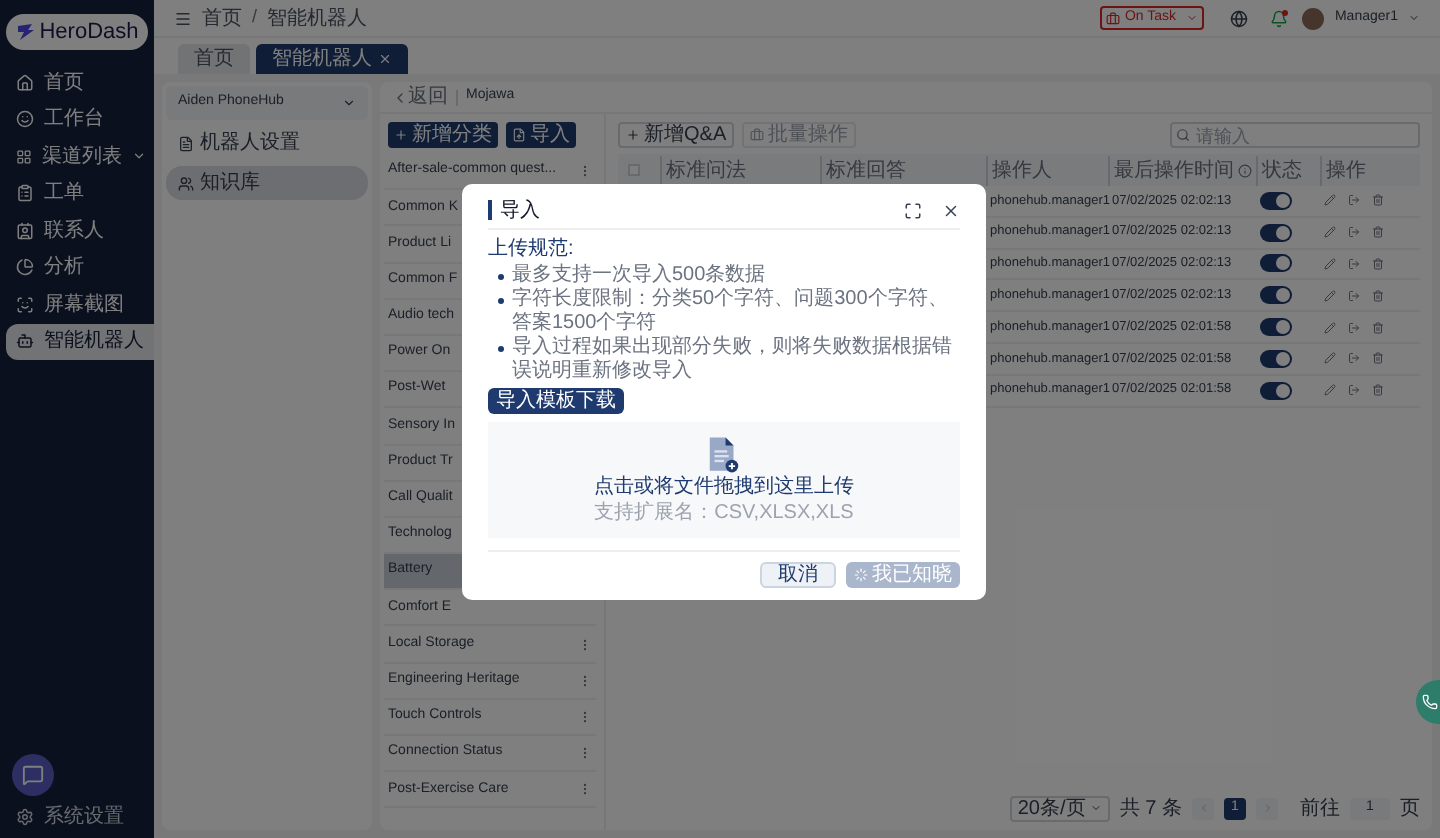 The width and height of the screenshot is (1440, 838). I want to click on page-unit: 页, so click(1410, 809).